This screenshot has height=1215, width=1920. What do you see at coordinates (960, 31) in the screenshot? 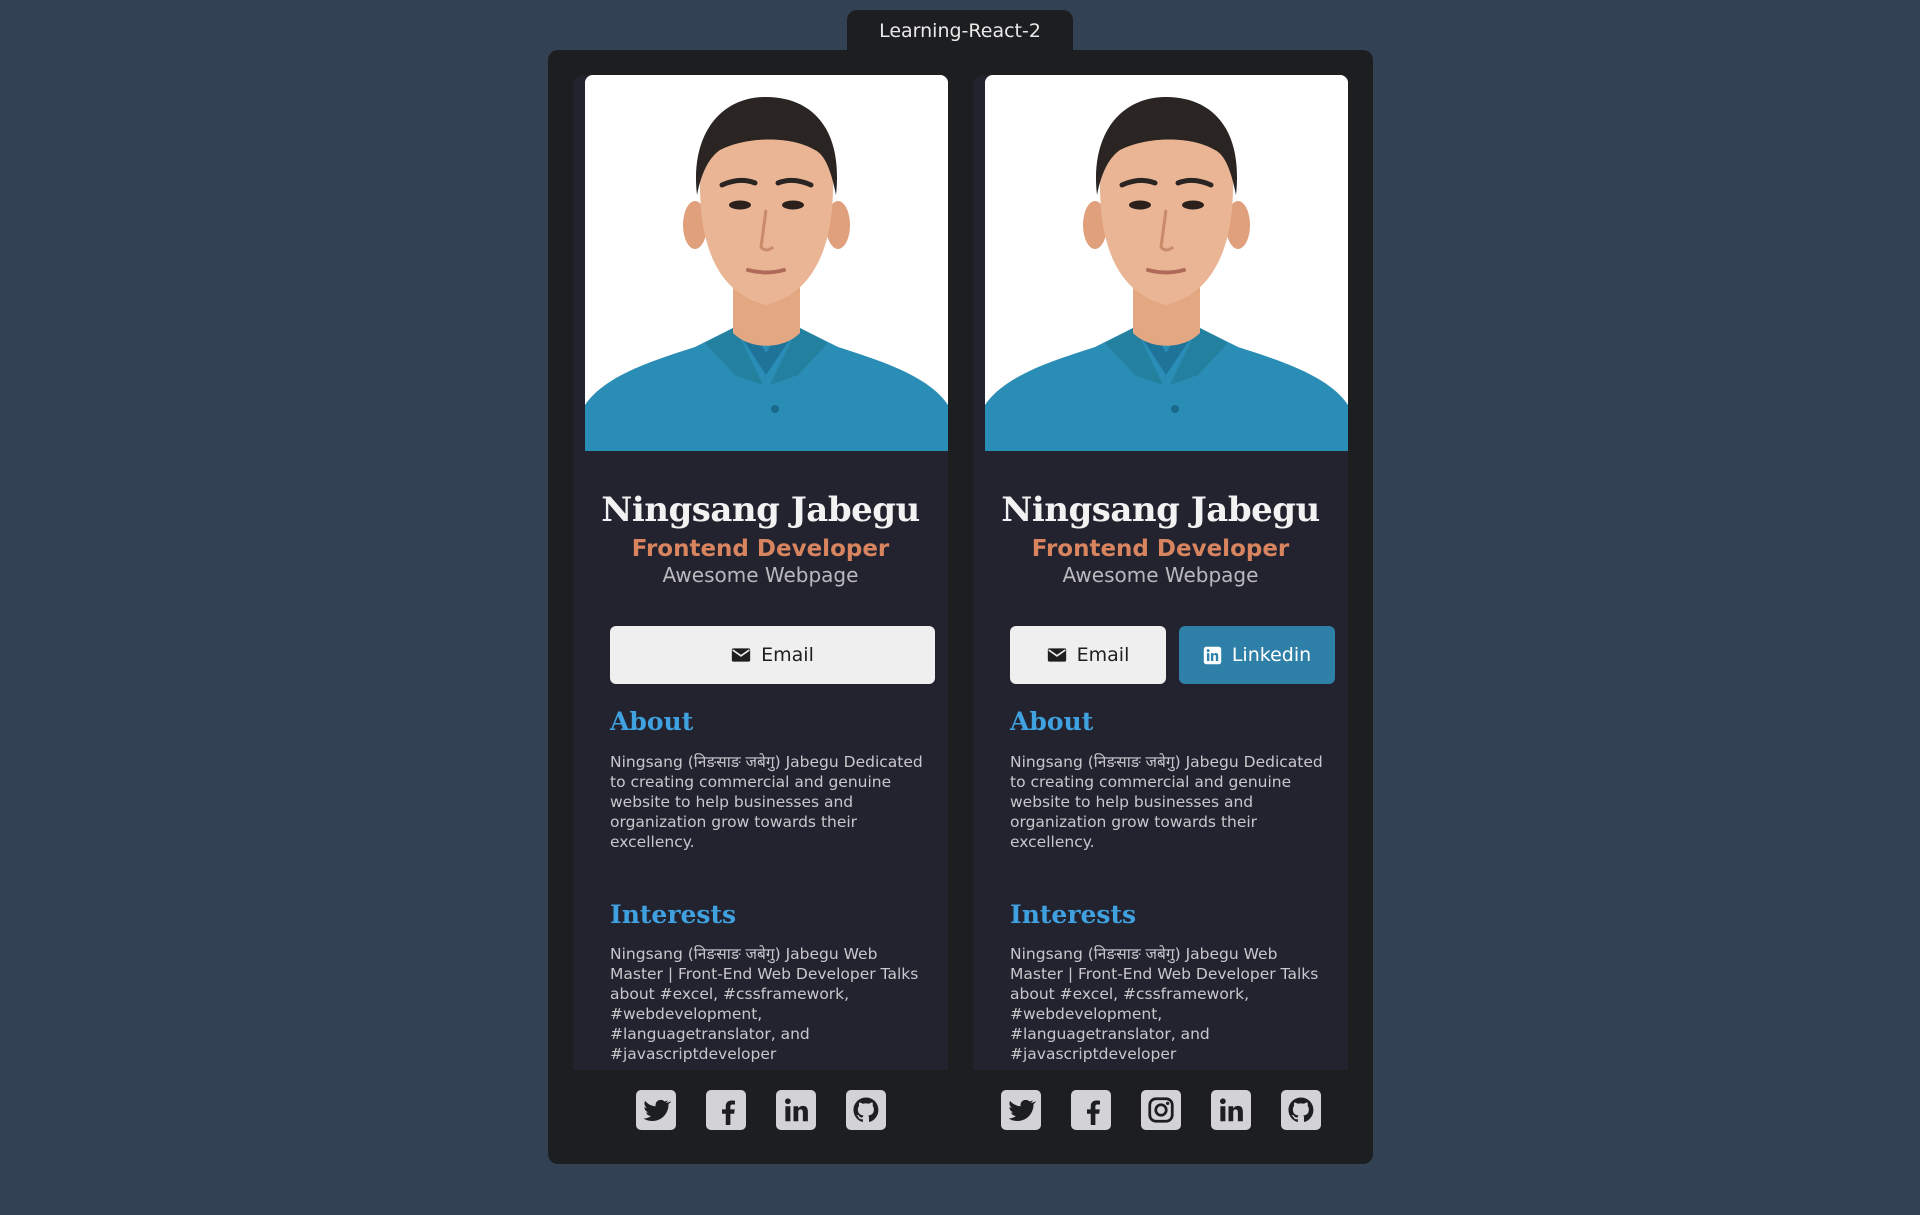
I see `app-tab-title: Learning-React-2` at bounding box center [960, 31].